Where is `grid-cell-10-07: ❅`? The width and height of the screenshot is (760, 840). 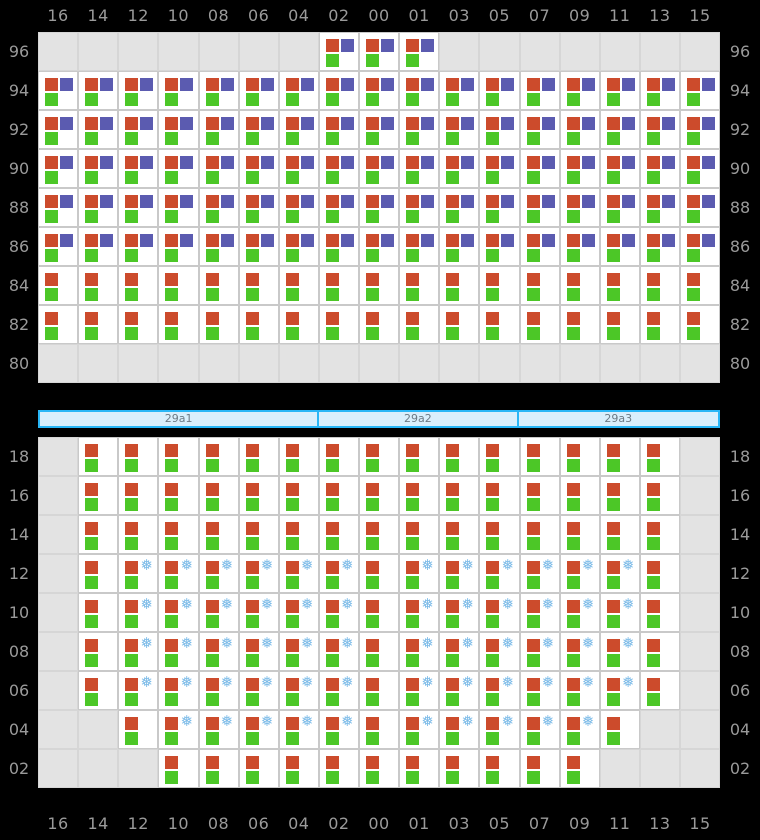
grid-cell-10-07: ❅ is located at coordinates (539, 612).